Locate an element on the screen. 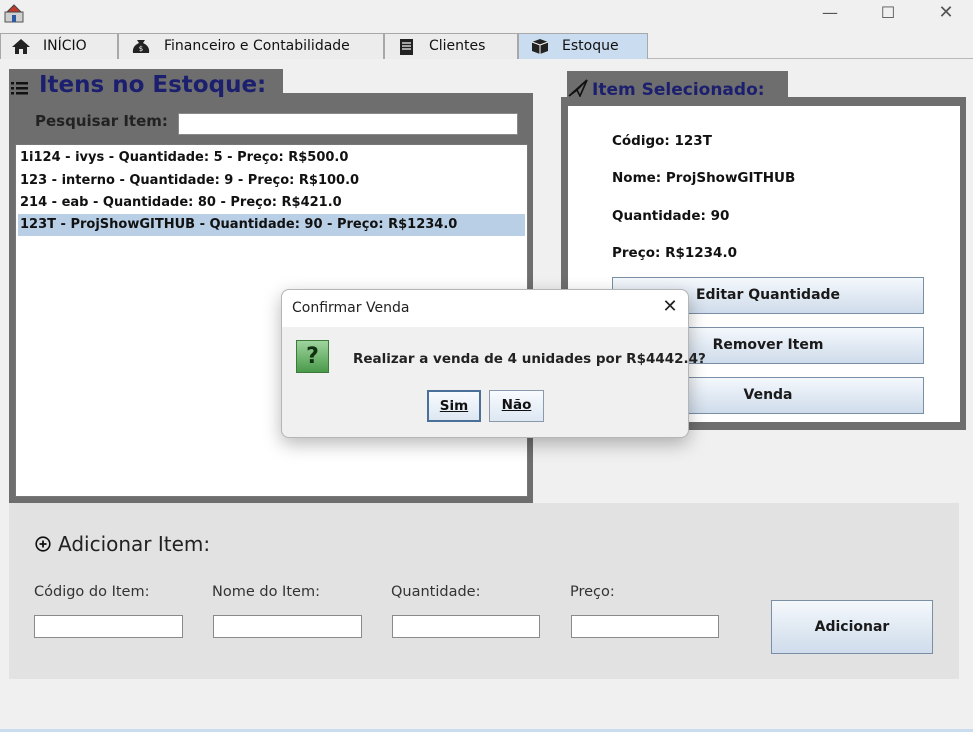 This screenshot has width=973, height=732. name-input is located at coordinates (287, 626).